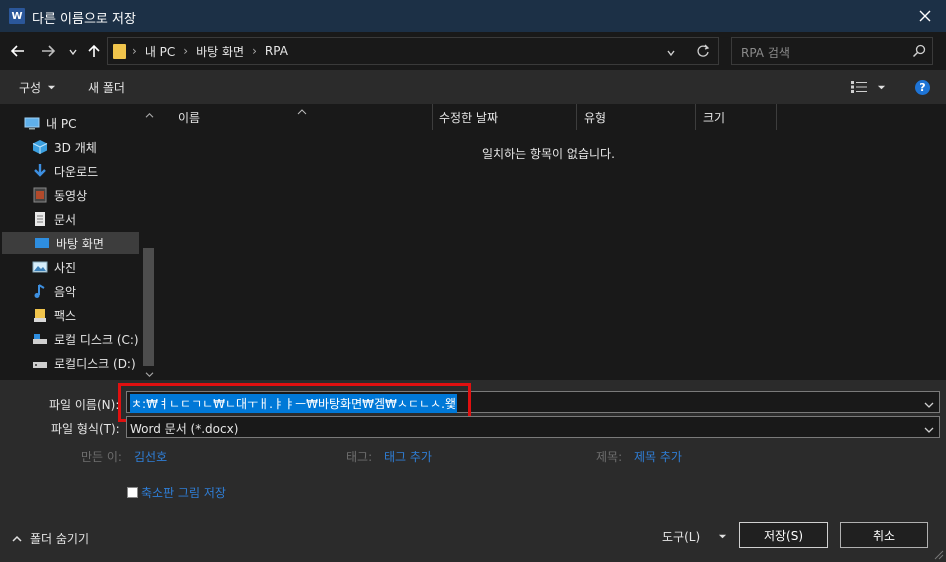 This screenshot has height=562, width=946. I want to click on sidebar-item-pictures: 사진, so click(70, 267).